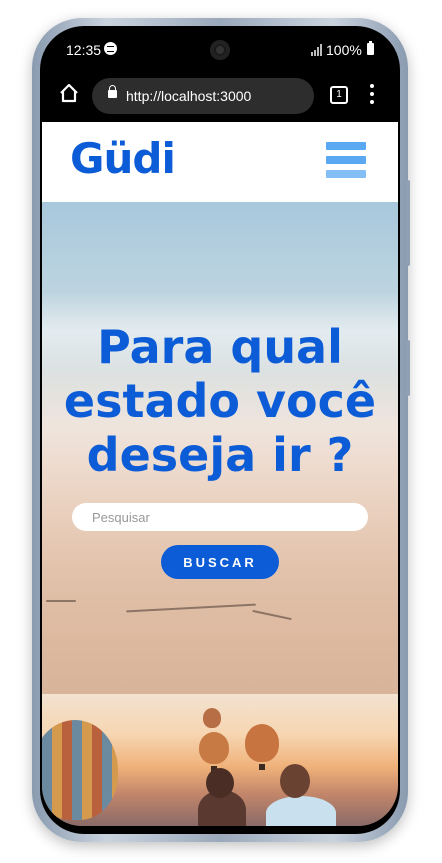 Image resolution: width=442 pixels, height=863 pixels. I want to click on site-logo: Güdi, so click(123, 158).